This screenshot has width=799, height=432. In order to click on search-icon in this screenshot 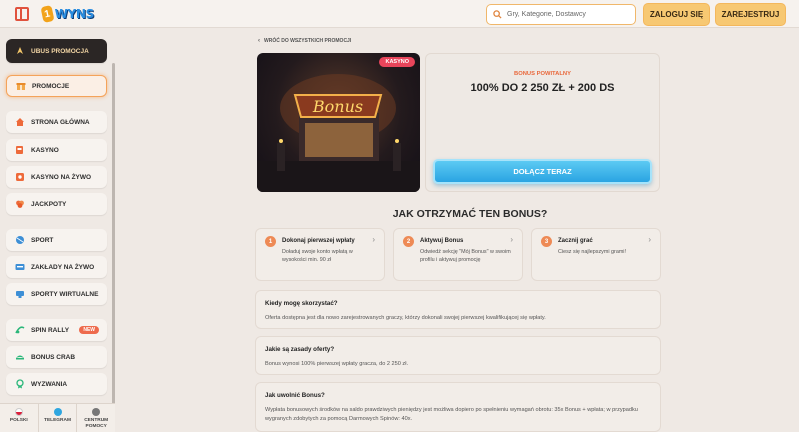, I will do `click(497, 14)`.